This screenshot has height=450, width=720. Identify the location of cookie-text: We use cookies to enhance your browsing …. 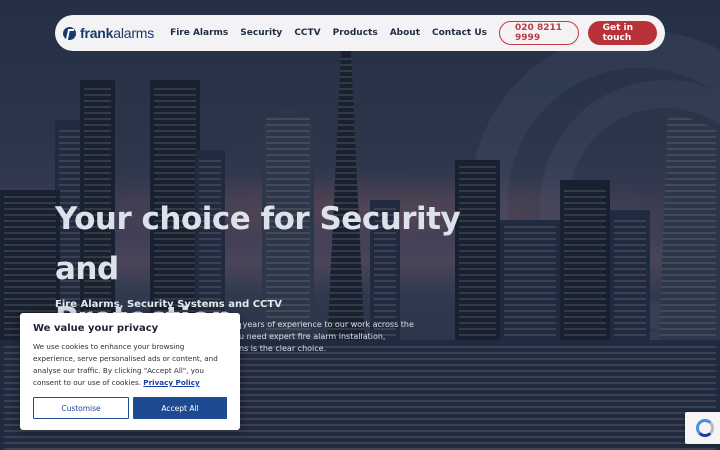
(130, 365).